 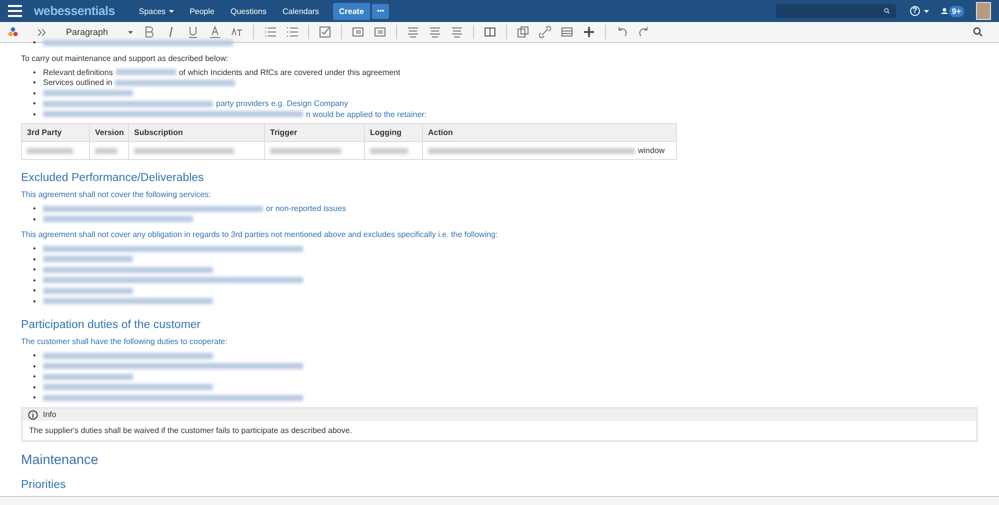 What do you see at coordinates (314, 133) in the screenshot?
I see `column-header: Trigger` at bounding box center [314, 133].